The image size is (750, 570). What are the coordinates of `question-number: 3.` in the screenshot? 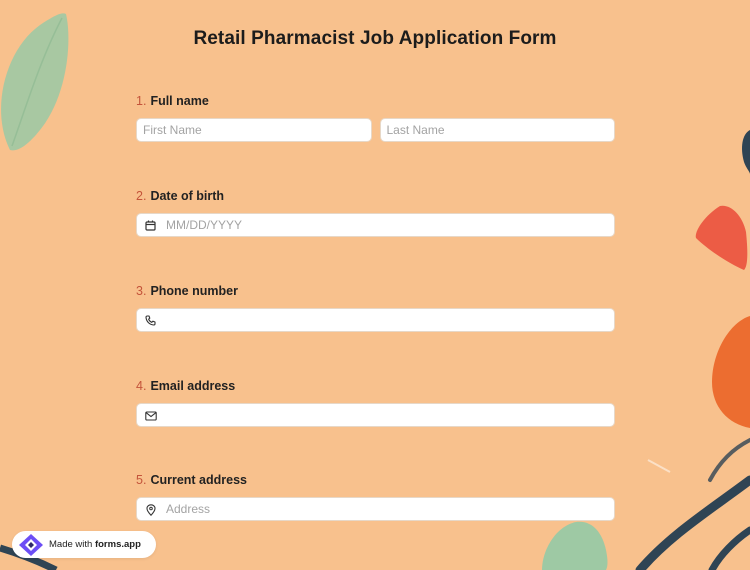 It's located at (141, 291).